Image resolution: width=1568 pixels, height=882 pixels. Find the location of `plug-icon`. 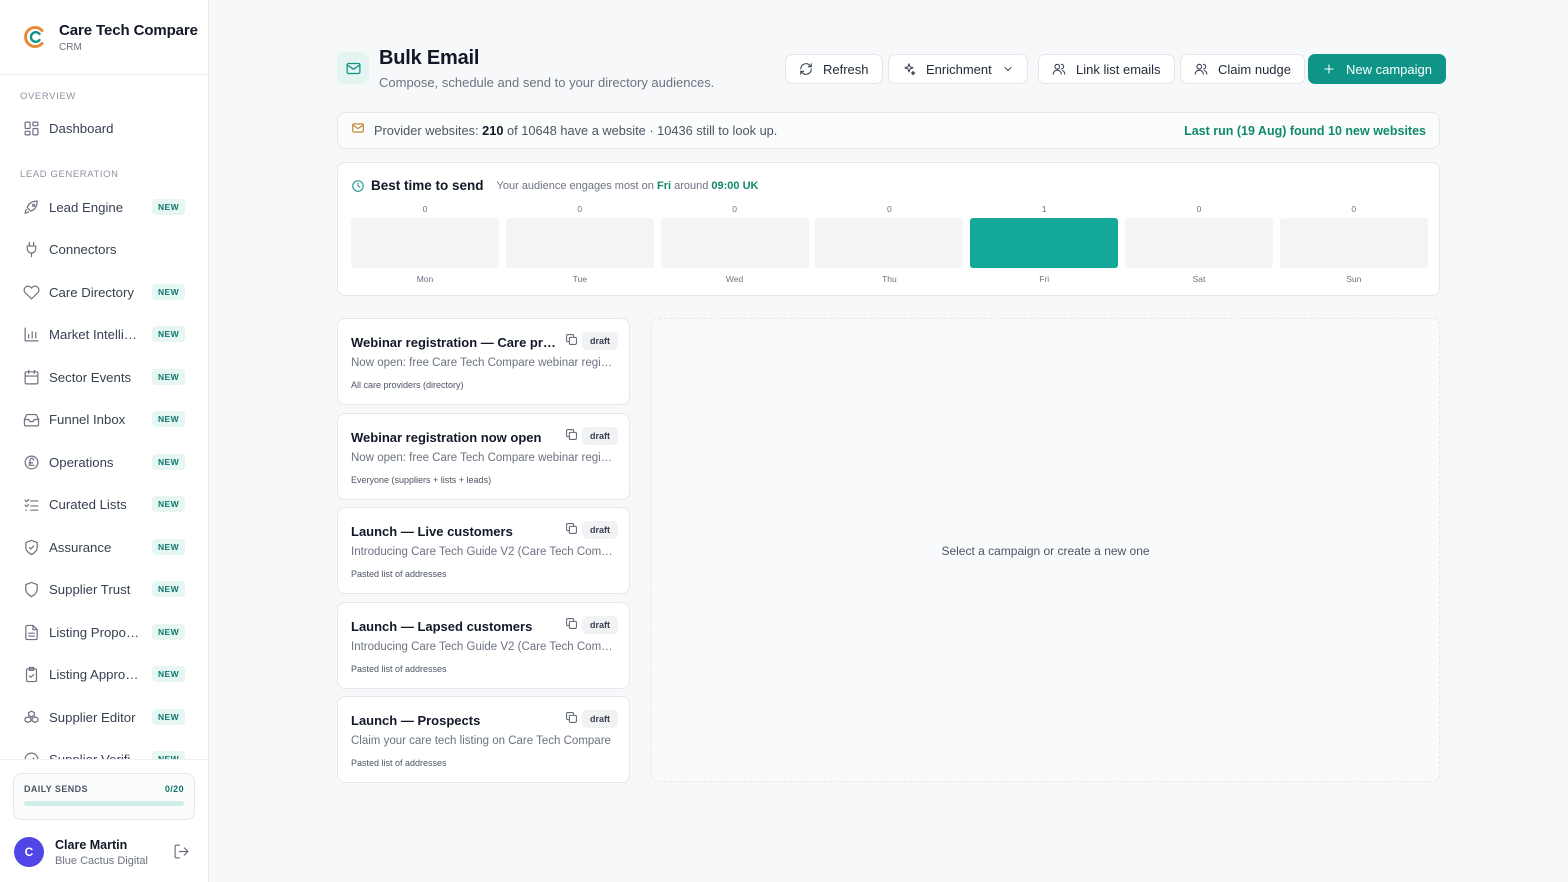

plug-icon is located at coordinates (31, 249).